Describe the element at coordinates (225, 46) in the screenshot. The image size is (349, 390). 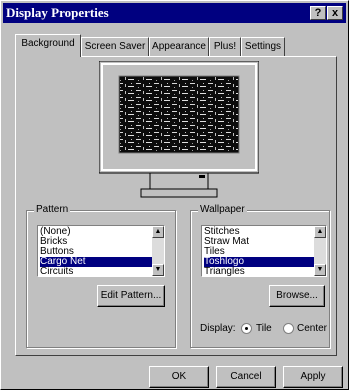
I see `tab-plus: Plus!` at that location.